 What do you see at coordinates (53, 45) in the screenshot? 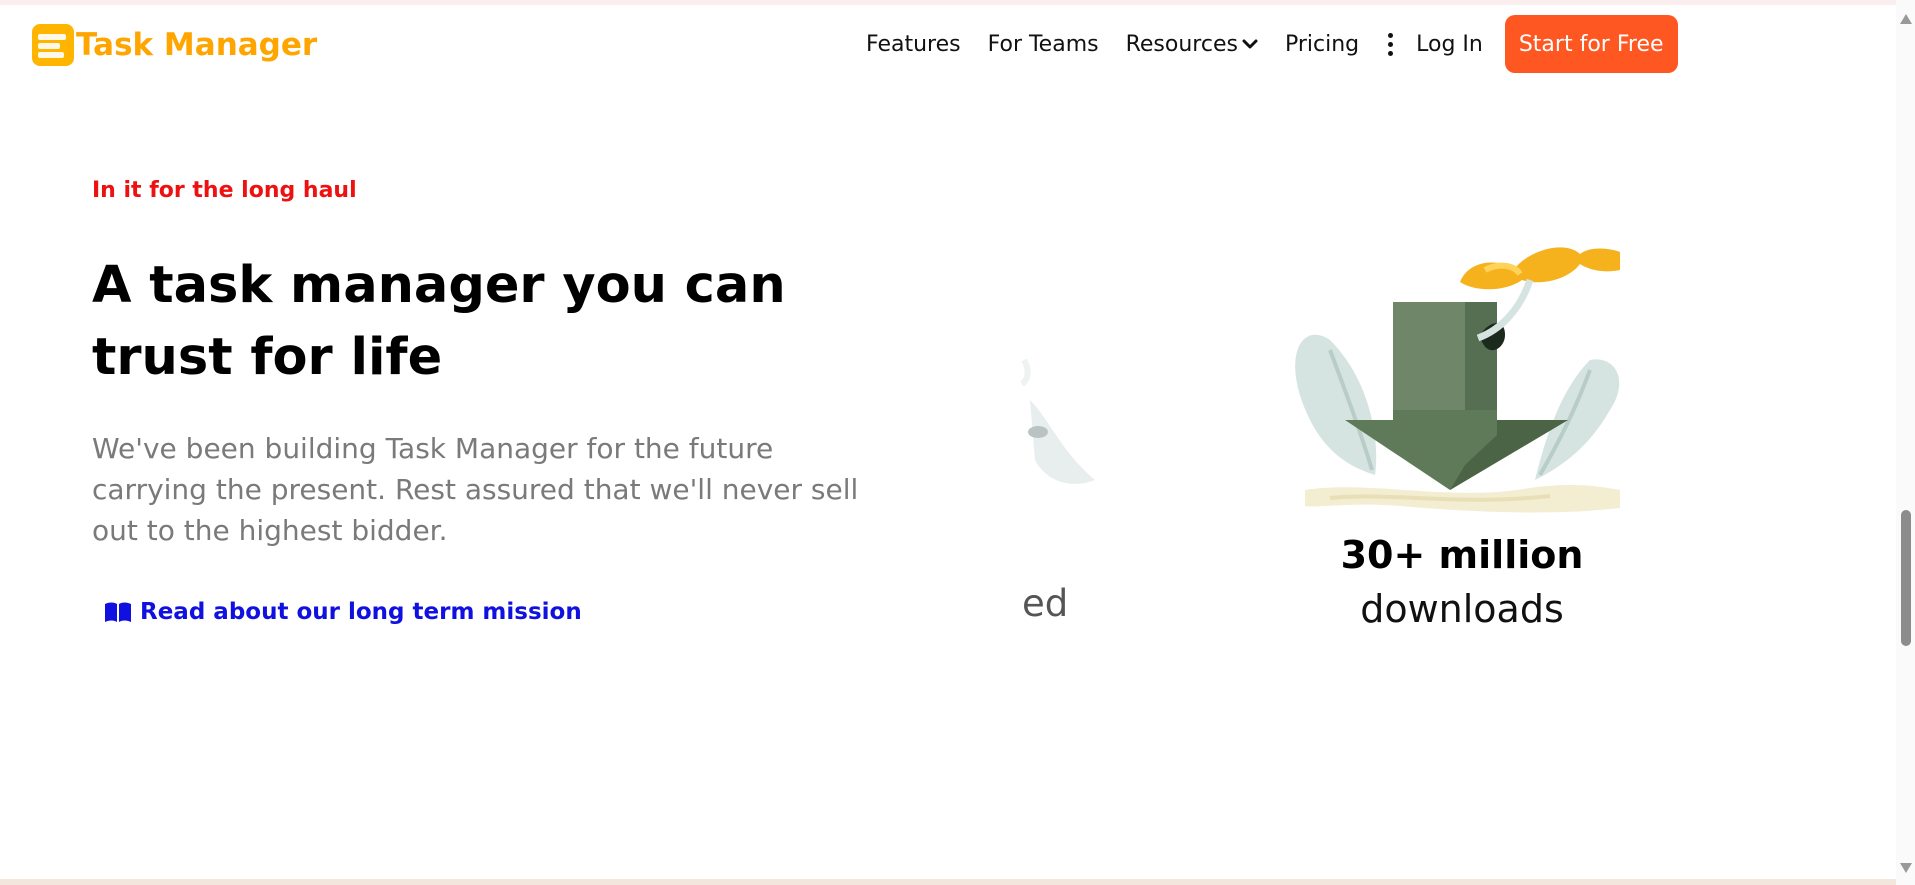
I see `logo-icon` at bounding box center [53, 45].